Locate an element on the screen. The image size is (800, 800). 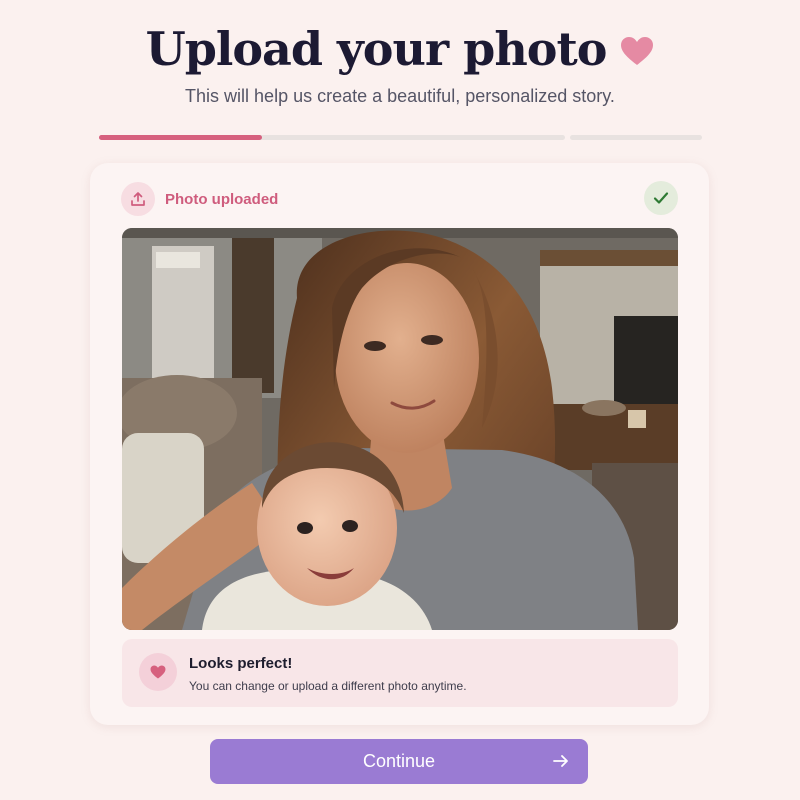
continue-button: Continue is located at coordinates (399, 761).